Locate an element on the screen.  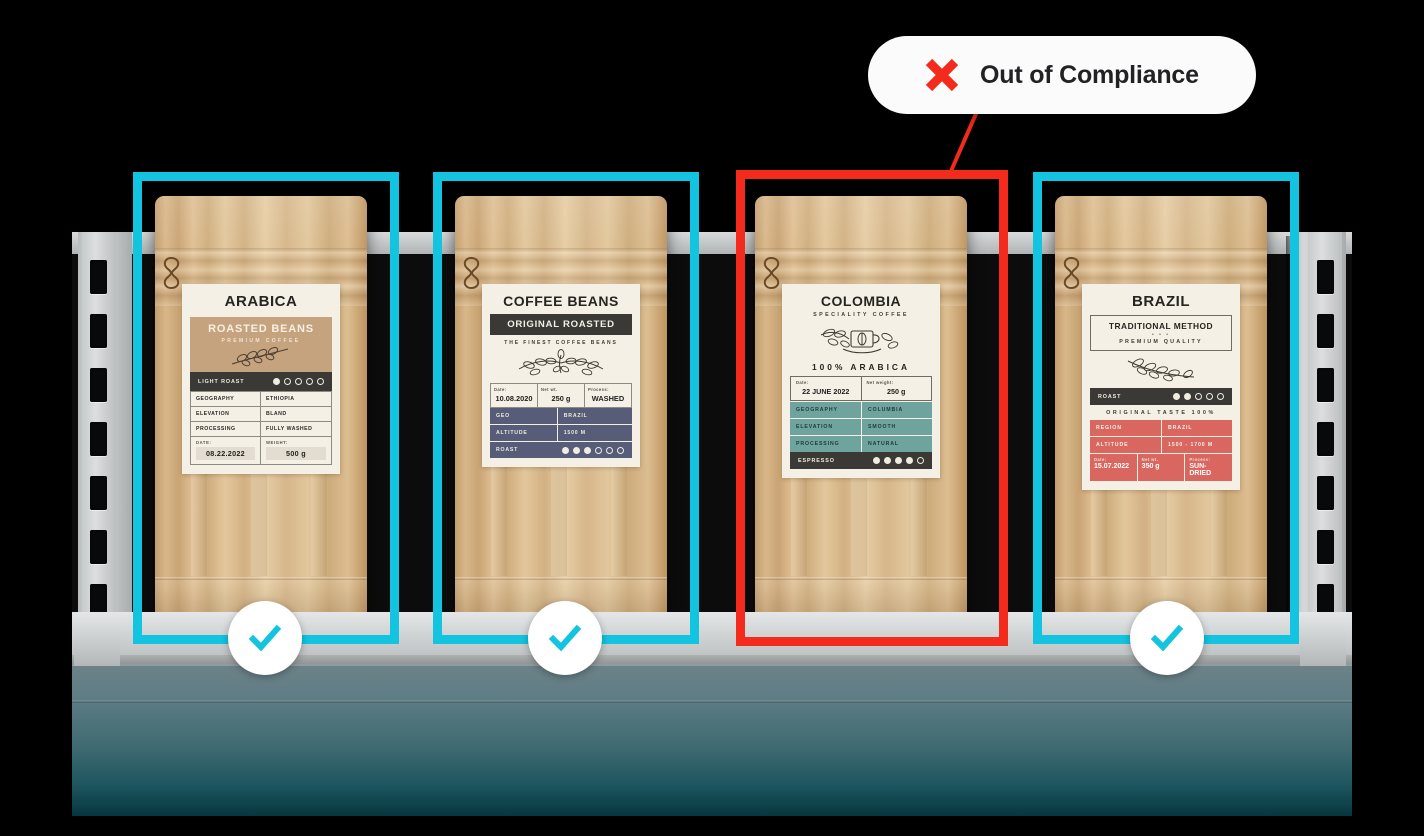
shelf-panel-seam is located at coordinates (712, 701).